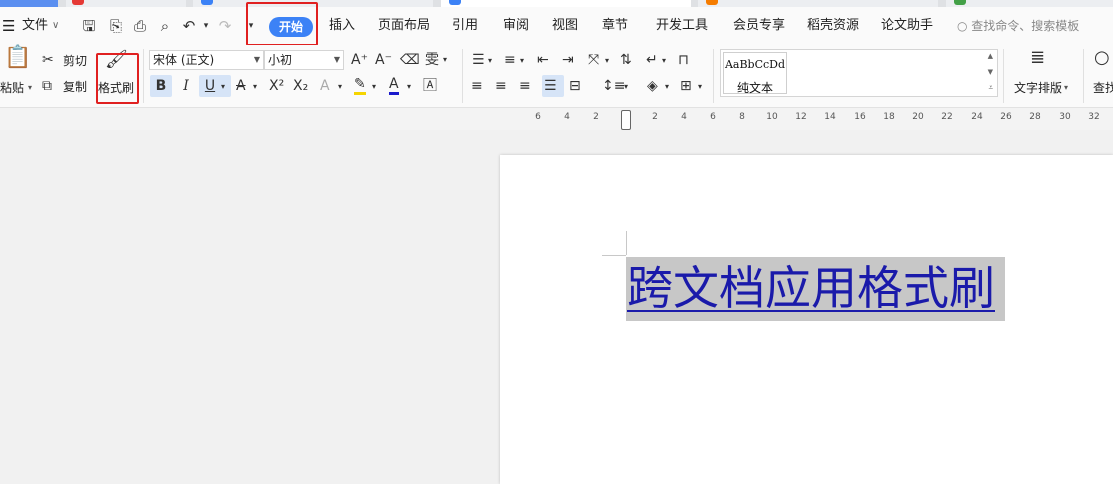  Describe the element at coordinates (55, 26) in the screenshot. I see `chevron-down-icon: ∨` at that location.